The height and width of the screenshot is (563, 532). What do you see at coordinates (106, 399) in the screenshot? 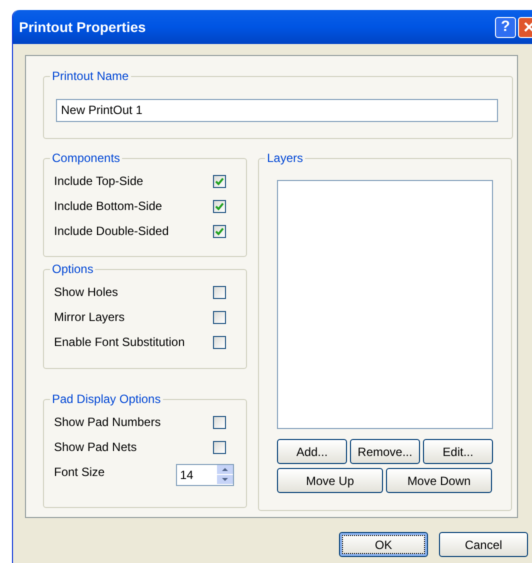
I see `group-title: Pad Display Options` at bounding box center [106, 399].